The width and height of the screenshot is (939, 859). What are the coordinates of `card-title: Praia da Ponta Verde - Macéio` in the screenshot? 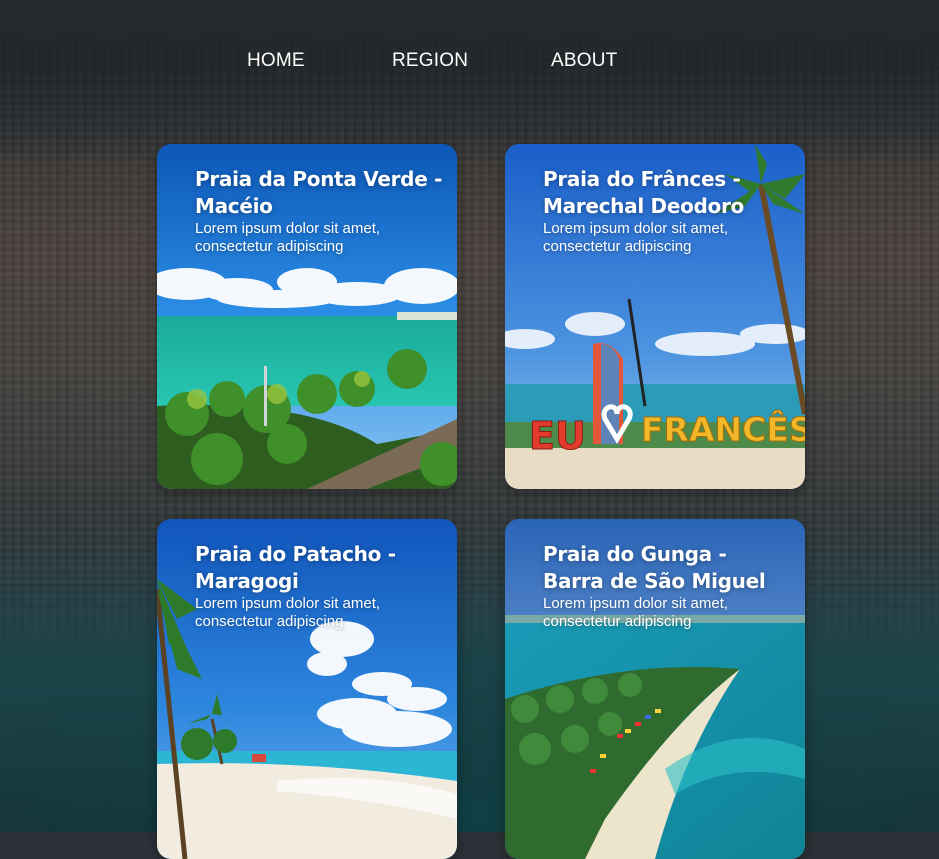 It's located at (319, 192).